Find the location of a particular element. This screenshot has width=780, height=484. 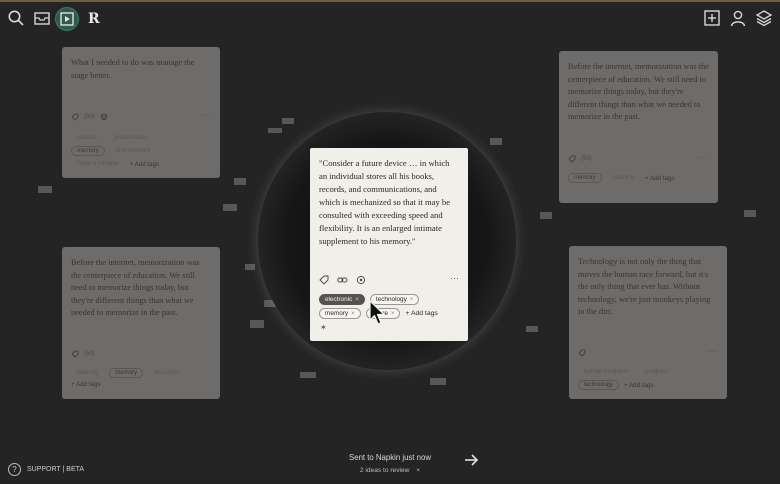

tag-row: memory improvement is located at coordinates (113, 151).